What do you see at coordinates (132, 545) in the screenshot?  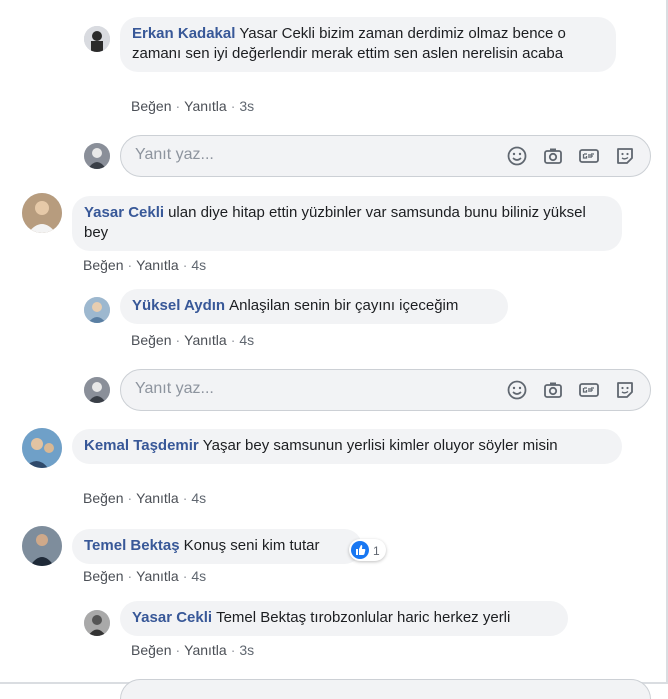 I see `comment-author: Temel Bektaş` at bounding box center [132, 545].